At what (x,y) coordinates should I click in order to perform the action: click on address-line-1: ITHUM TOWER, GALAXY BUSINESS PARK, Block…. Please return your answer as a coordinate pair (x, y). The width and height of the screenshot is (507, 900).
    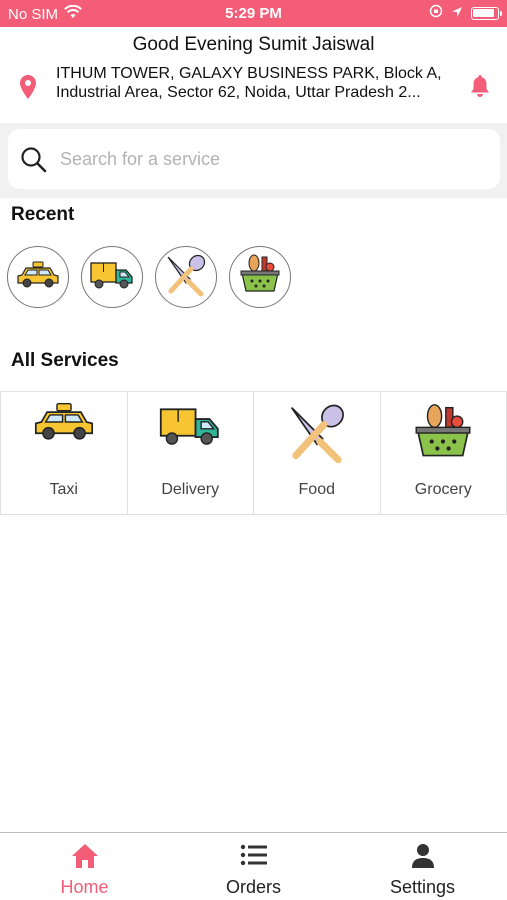
    Looking at the image, I should click on (249, 73).